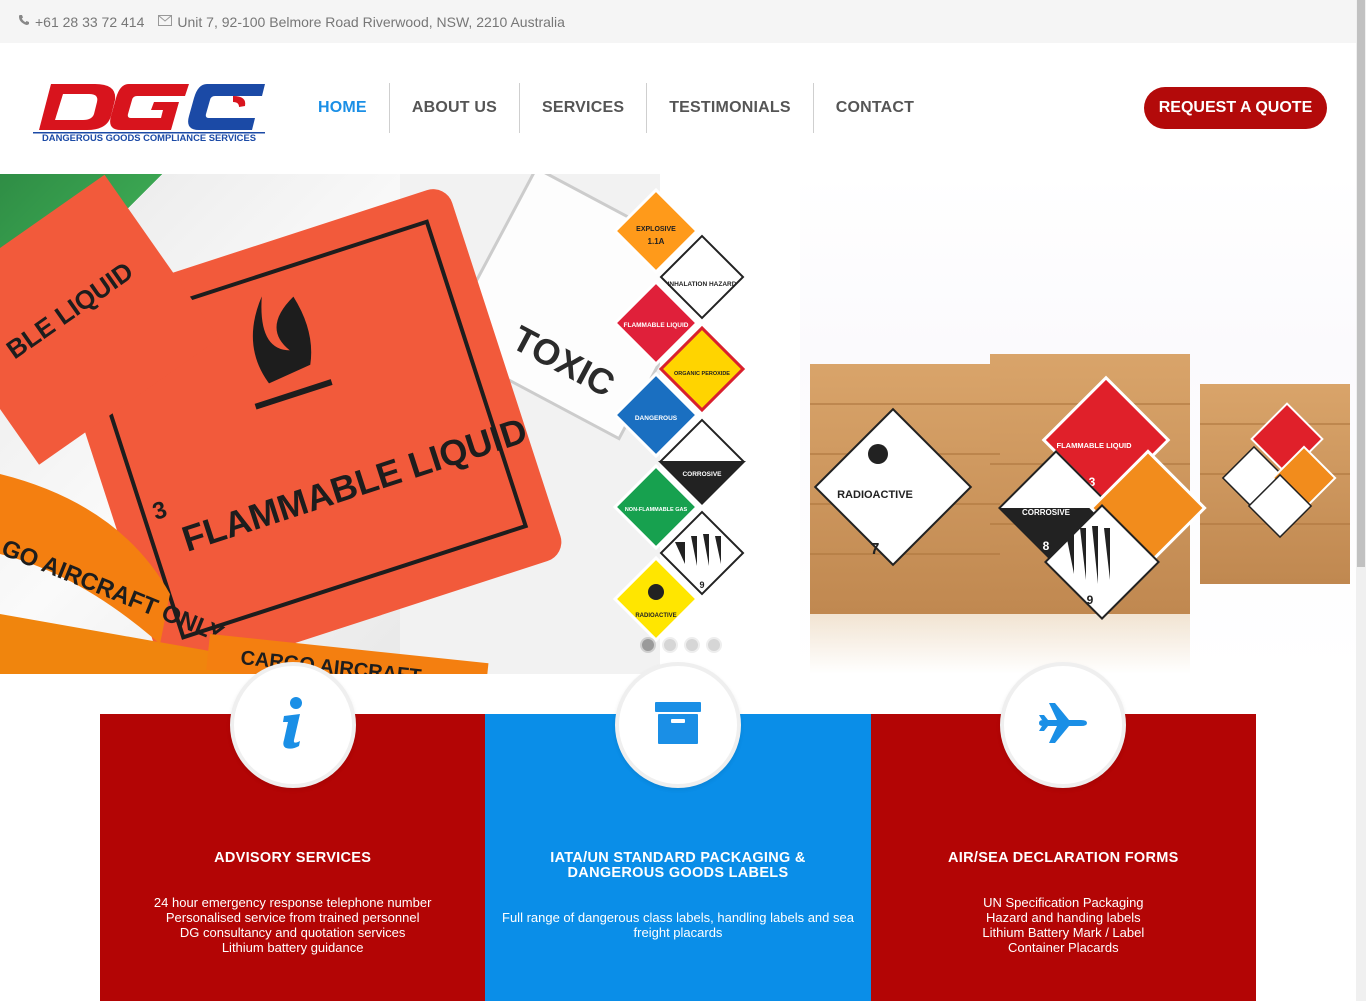 This screenshot has width=1366, height=1001. I want to click on svg-text: INHALATION HAZARD, so click(702, 284).